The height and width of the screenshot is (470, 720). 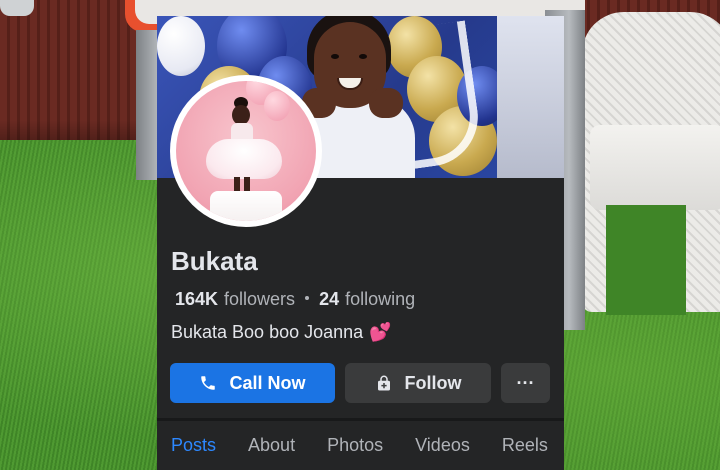 I want to click on tab-about: About, so click(x=271, y=445).